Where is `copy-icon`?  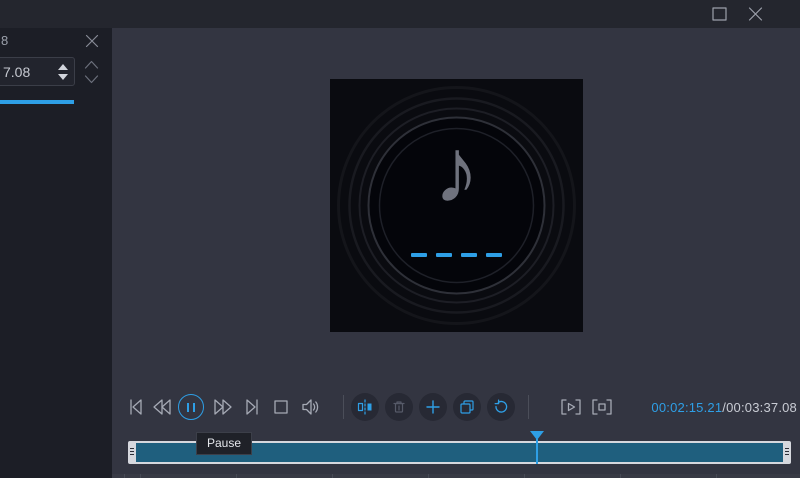
copy-icon is located at coordinates (467, 407).